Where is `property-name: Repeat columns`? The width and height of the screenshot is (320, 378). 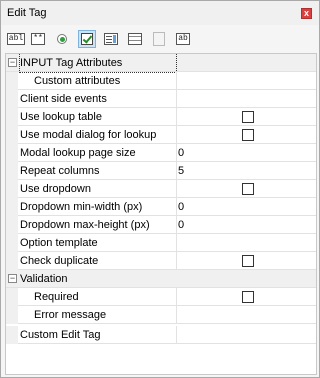
property-name: Repeat columns is located at coordinates (60, 171).